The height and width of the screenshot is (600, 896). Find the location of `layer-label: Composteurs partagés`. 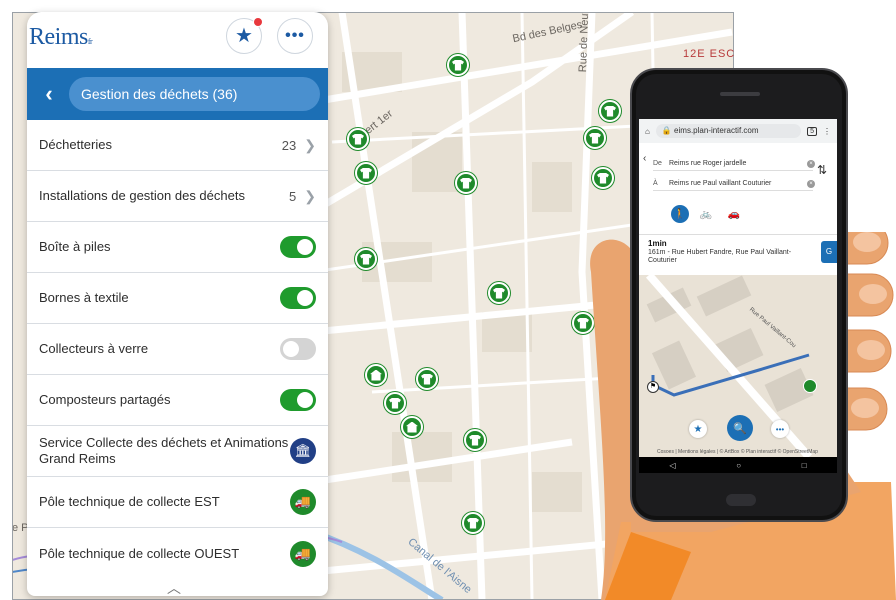

layer-label: Composteurs partagés is located at coordinates (105, 399).